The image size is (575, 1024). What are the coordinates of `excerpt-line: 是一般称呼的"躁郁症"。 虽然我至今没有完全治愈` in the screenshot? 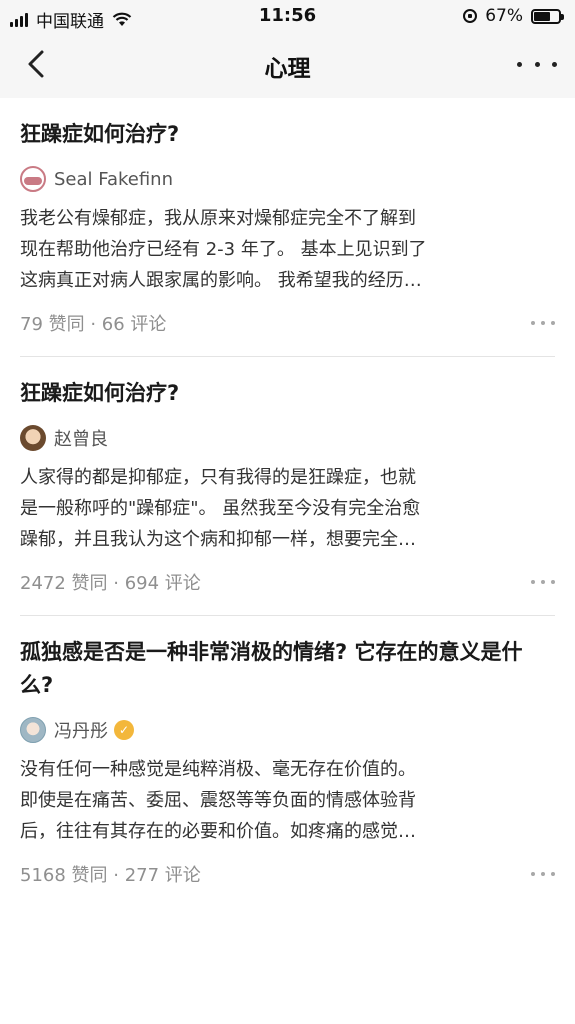 It's located at (220, 508).